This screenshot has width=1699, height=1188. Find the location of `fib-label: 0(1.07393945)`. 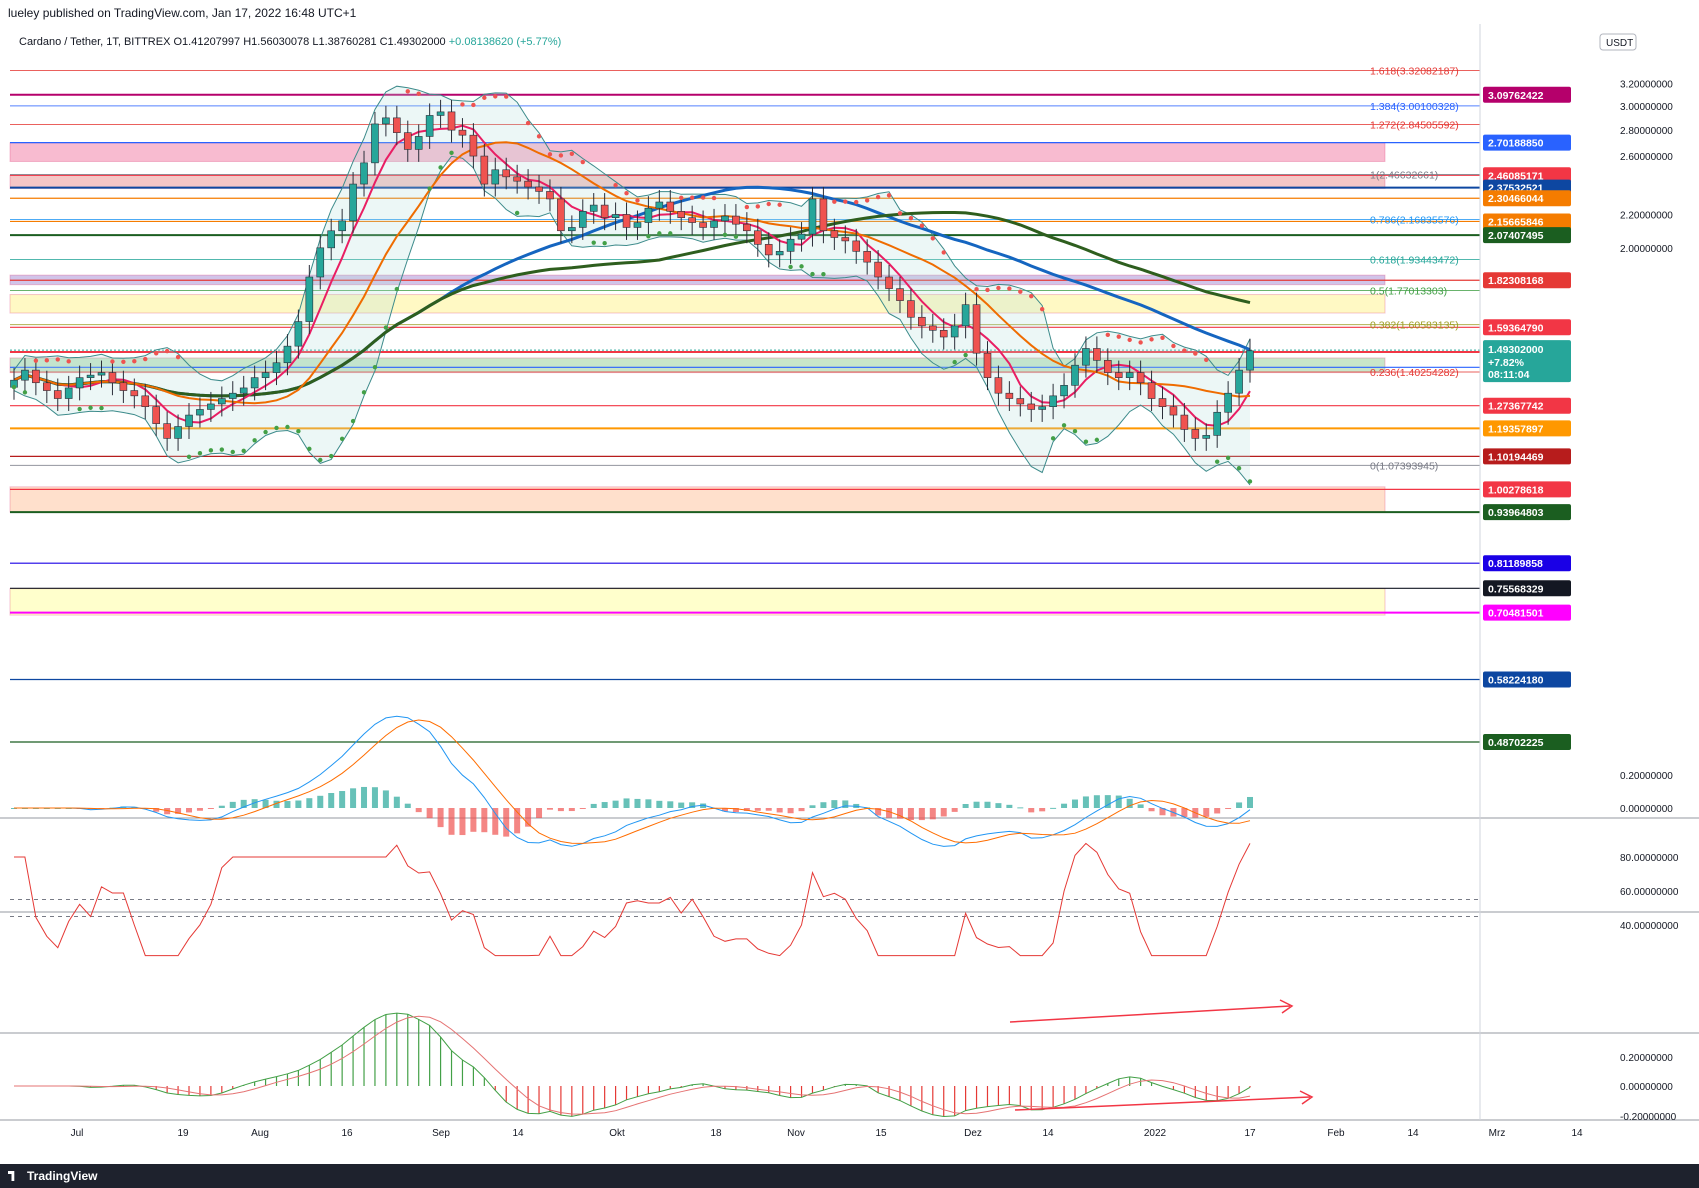

fib-label: 0(1.07393945) is located at coordinates (1404, 466).